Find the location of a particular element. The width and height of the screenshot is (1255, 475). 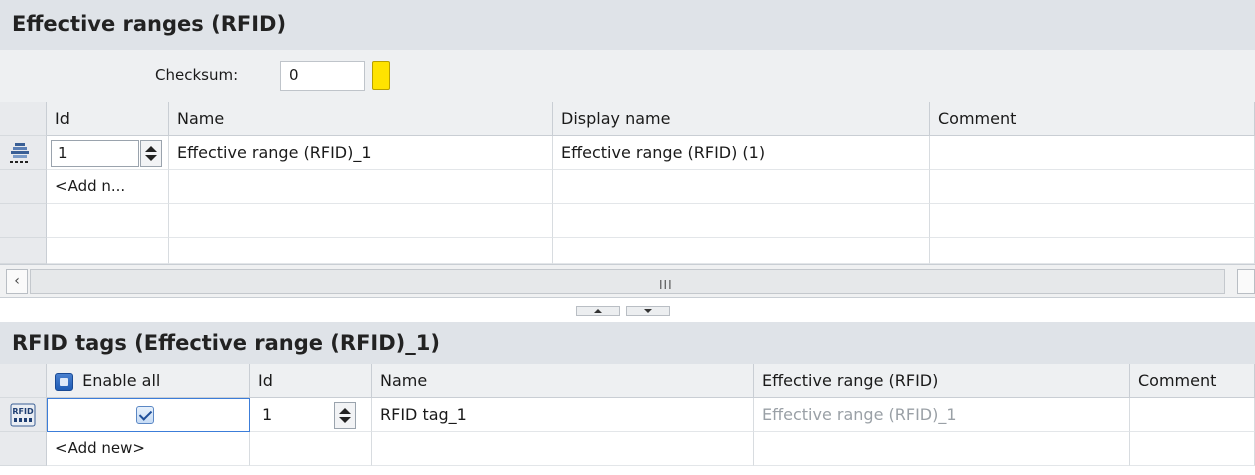

checksum-label: Checksum: is located at coordinates (197, 75).